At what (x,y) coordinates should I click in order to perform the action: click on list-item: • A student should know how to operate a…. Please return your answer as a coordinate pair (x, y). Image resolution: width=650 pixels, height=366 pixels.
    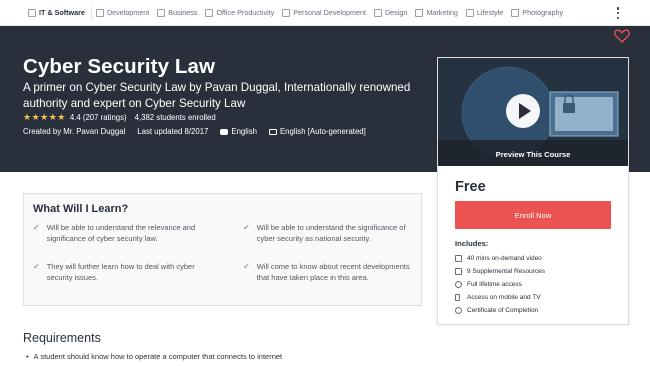
    Looking at the image, I should click on (152, 356).